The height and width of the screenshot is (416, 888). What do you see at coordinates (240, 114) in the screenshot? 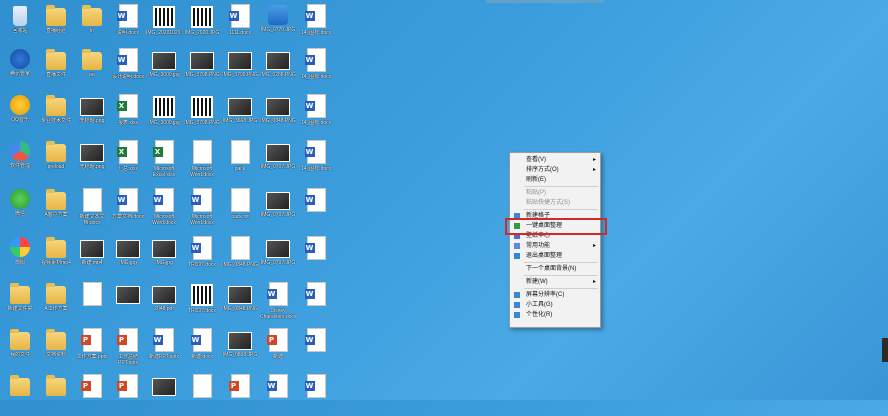
I see `desktop-icon: IMG_3668.JPG` at bounding box center [240, 114].